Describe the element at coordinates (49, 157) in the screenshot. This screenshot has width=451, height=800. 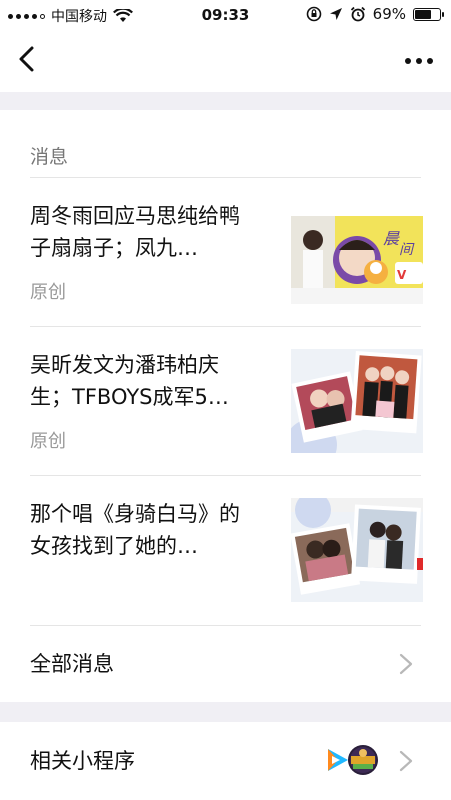
I see `section-title: 消息` at that location.